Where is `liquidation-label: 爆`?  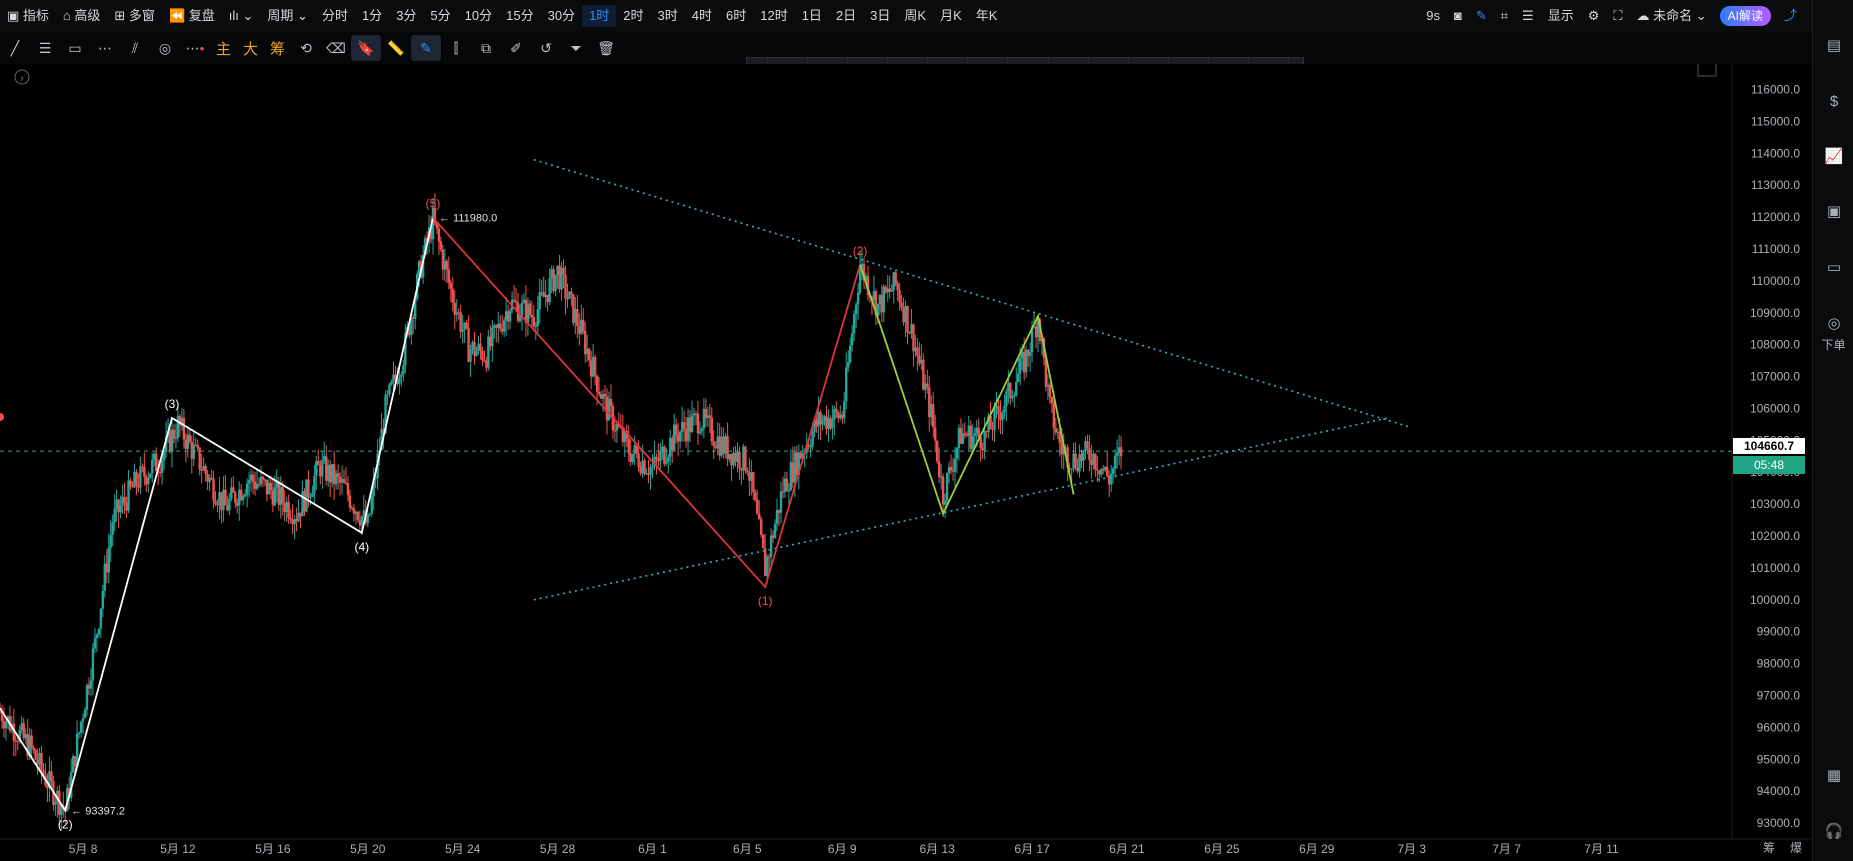
liquidation-label: 爆 is located at coordinates (1796, 848).